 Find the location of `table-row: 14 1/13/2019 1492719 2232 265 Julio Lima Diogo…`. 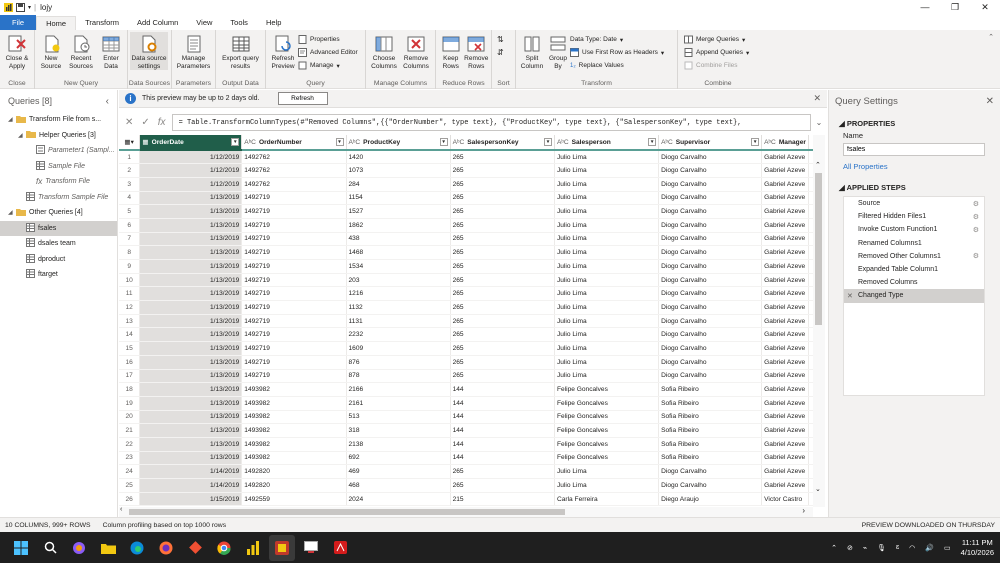

table-row: 14 1/13/2019 1492719 2232 265 Julio Lima Diogo… is located at coordinates (466, 335).